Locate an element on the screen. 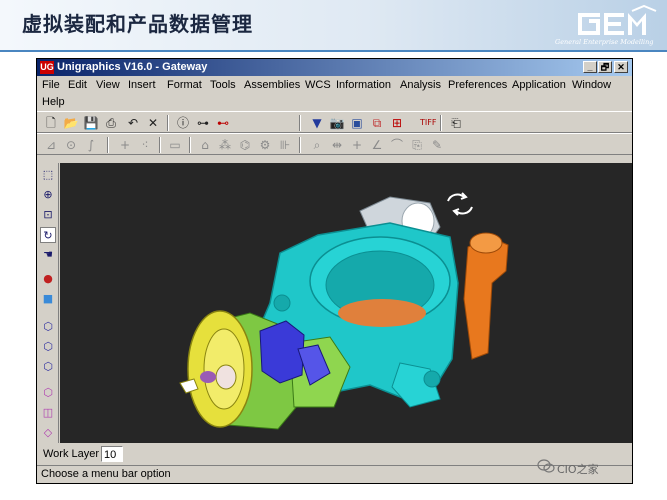 This screenshot has width=667, height=500. save-icon: 💾 is located at coordinates (91, 123).